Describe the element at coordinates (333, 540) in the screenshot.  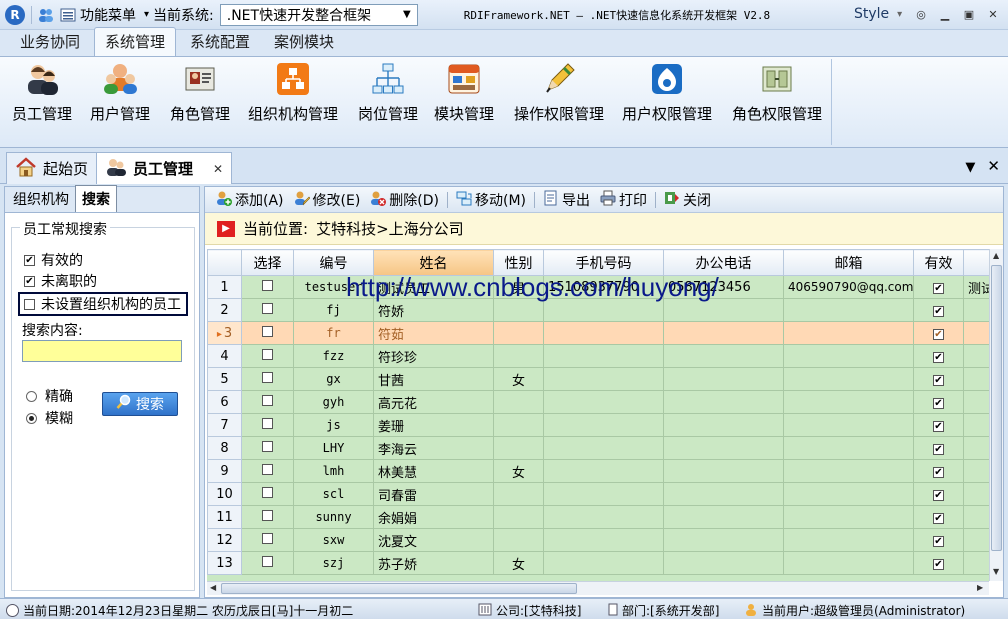
I see `cell-code: sxw` at that location.